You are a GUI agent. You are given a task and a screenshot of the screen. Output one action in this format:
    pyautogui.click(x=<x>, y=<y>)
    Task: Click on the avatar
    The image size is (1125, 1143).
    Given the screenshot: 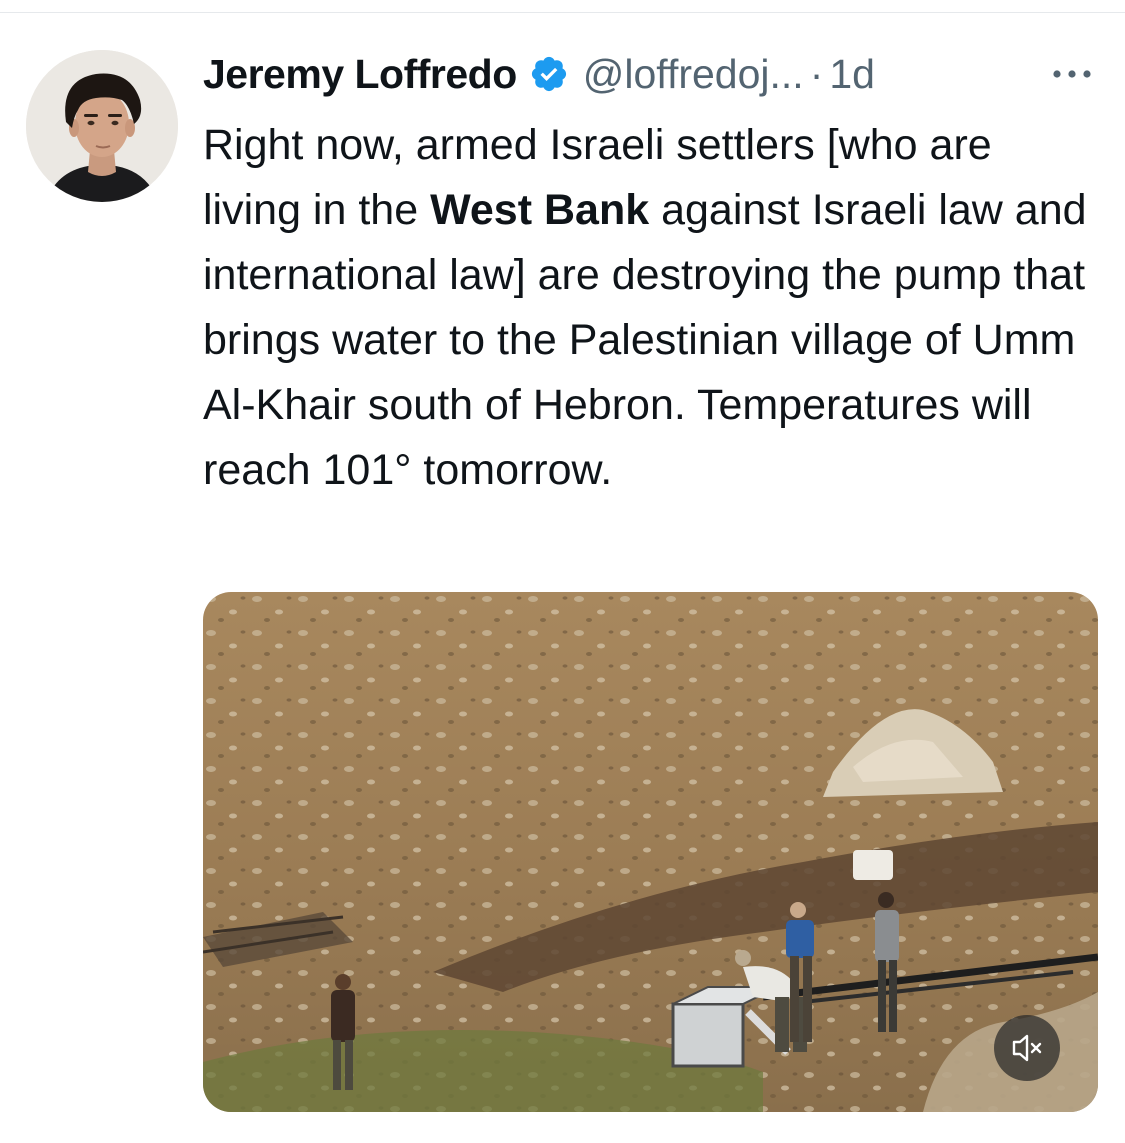 What is the action you would take?
    pyautogui.click(x=102, y=126)
    